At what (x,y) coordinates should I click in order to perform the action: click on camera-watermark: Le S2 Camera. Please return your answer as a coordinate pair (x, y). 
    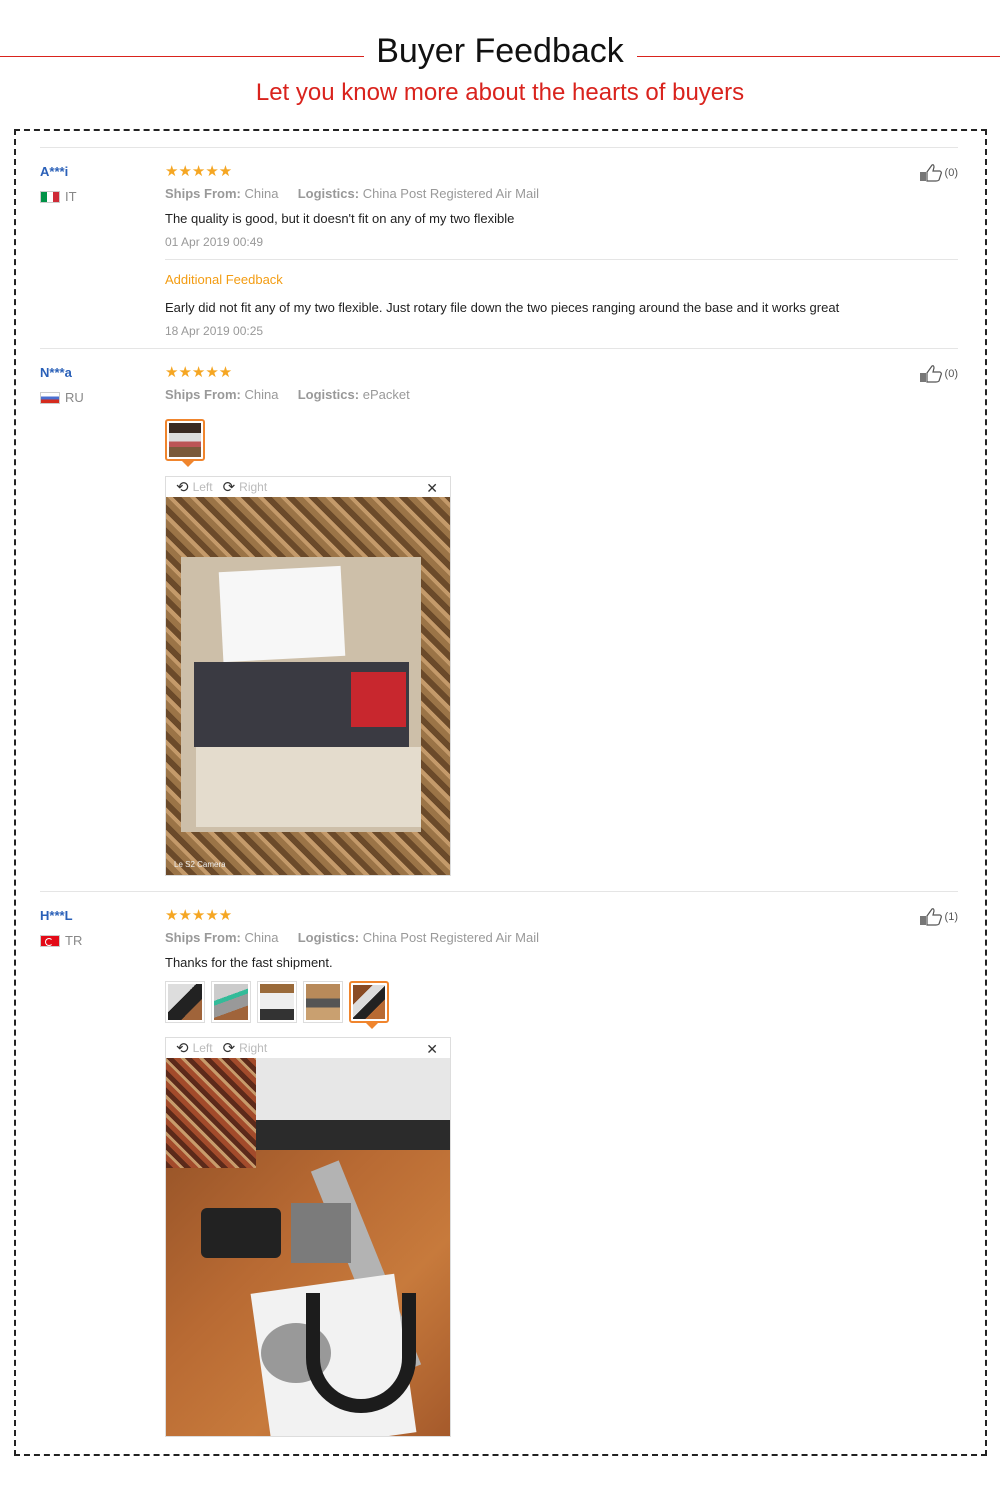
    Looking at the image, I should click on (200, 864).